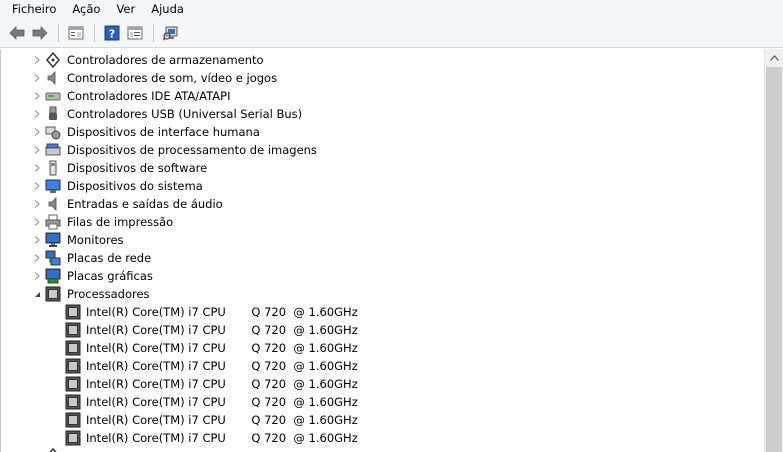  Describe the element at coordinates (382, 168) in the screenshot. I see `tree-category-row: Dispositivos de software` at that location.